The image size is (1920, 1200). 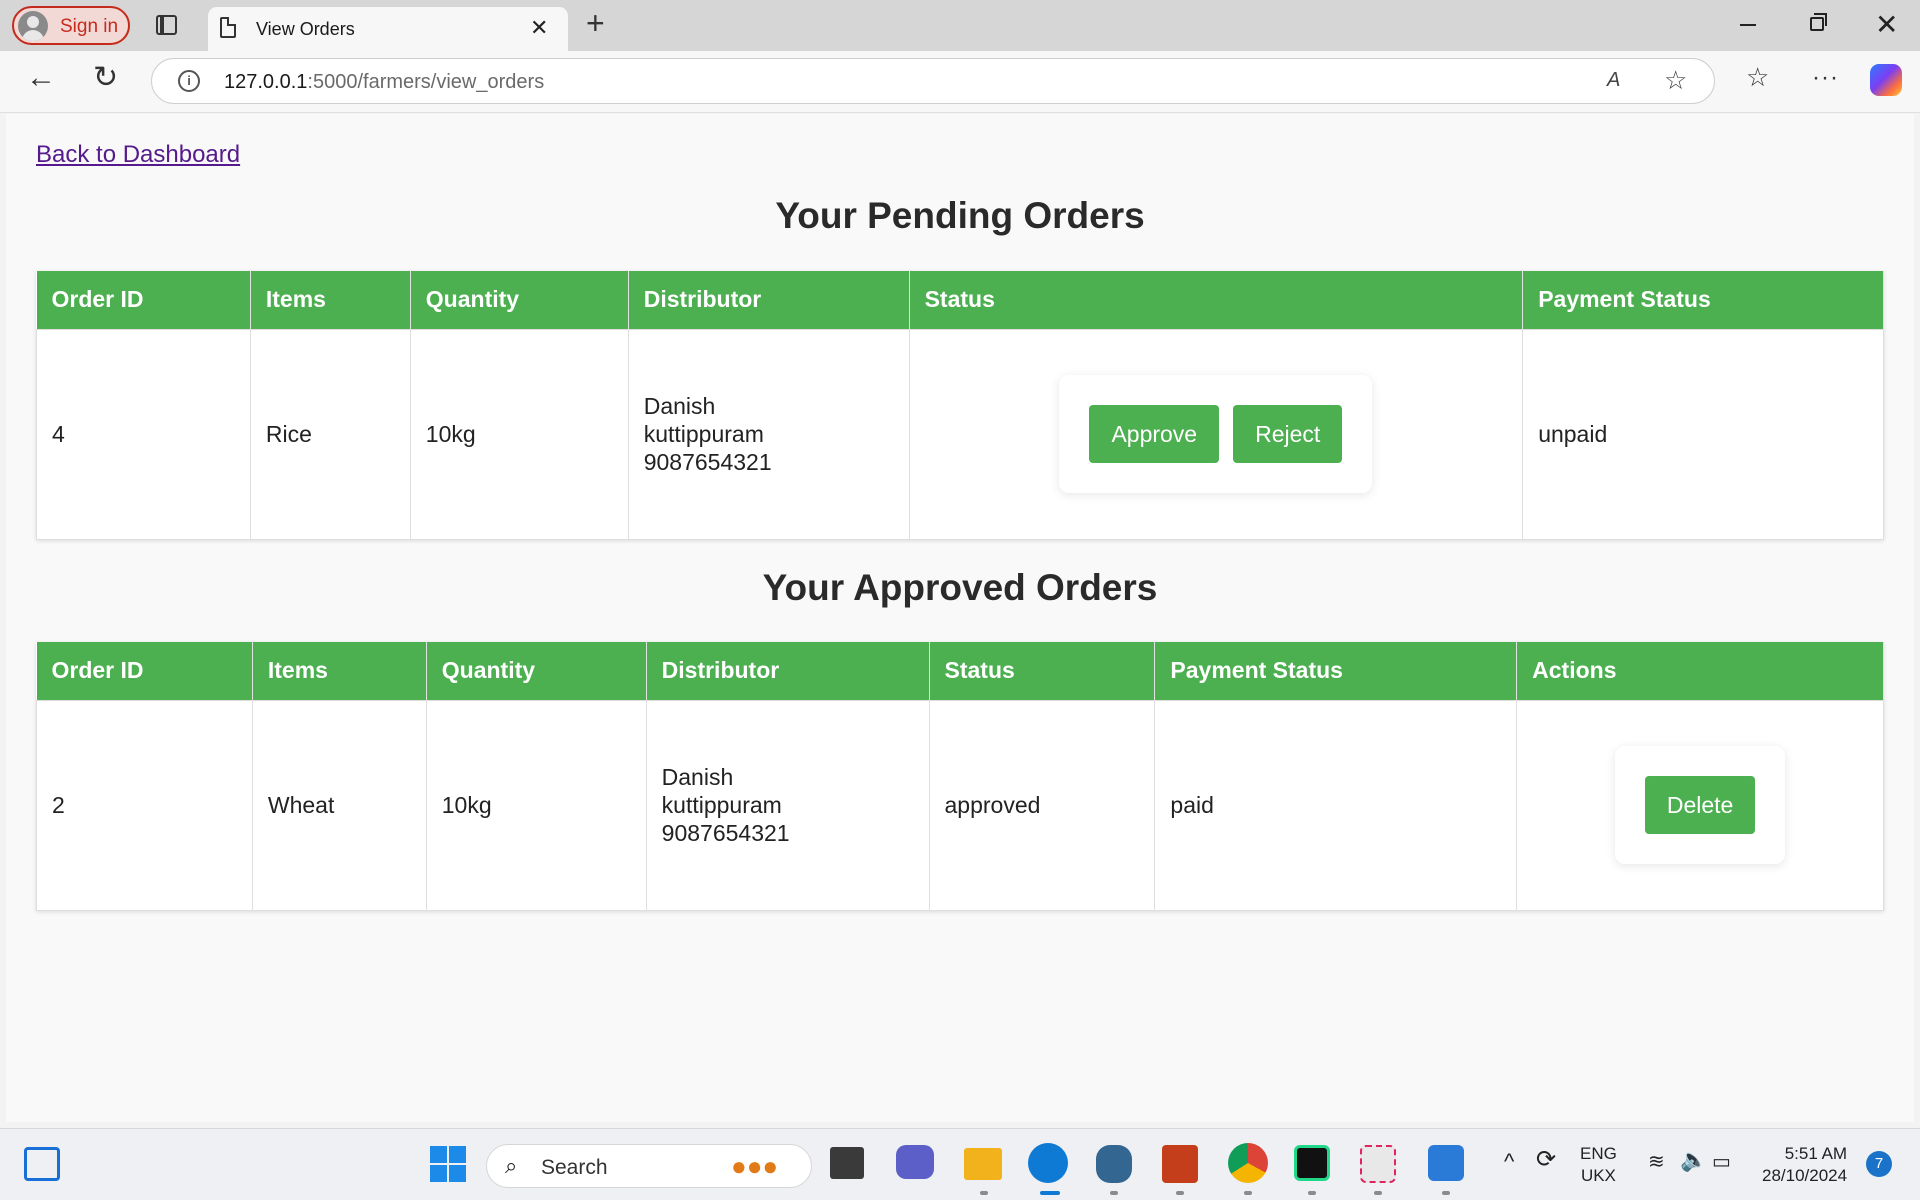 What do you see at coordinates (539, 28) in the screenshot?
I see `close-tab-icon: ✕` at bounding box center [539, 28].